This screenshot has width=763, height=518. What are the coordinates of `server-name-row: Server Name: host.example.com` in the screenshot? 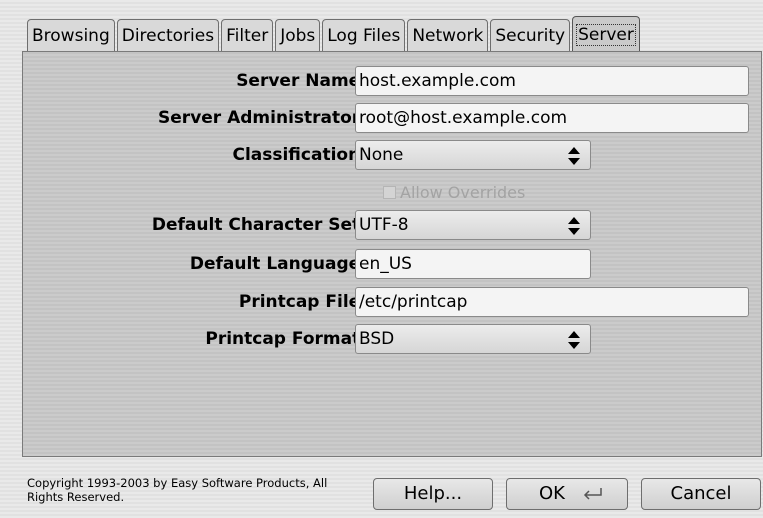 It's located at (392, 81).